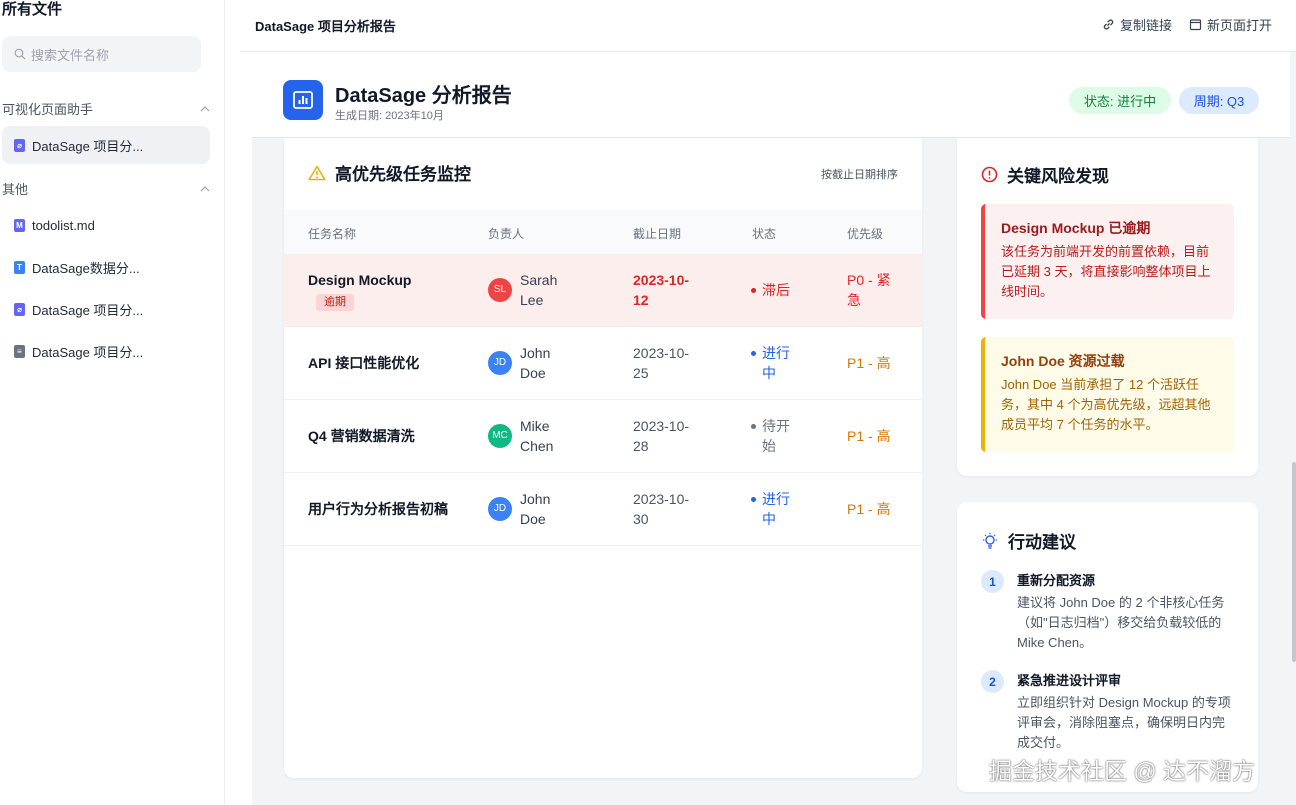 The image size is (1296, 805). Describe the element at coordinates (1219, 100) in the screenshot. I see `period-badge: 周期: Q3` at that location.